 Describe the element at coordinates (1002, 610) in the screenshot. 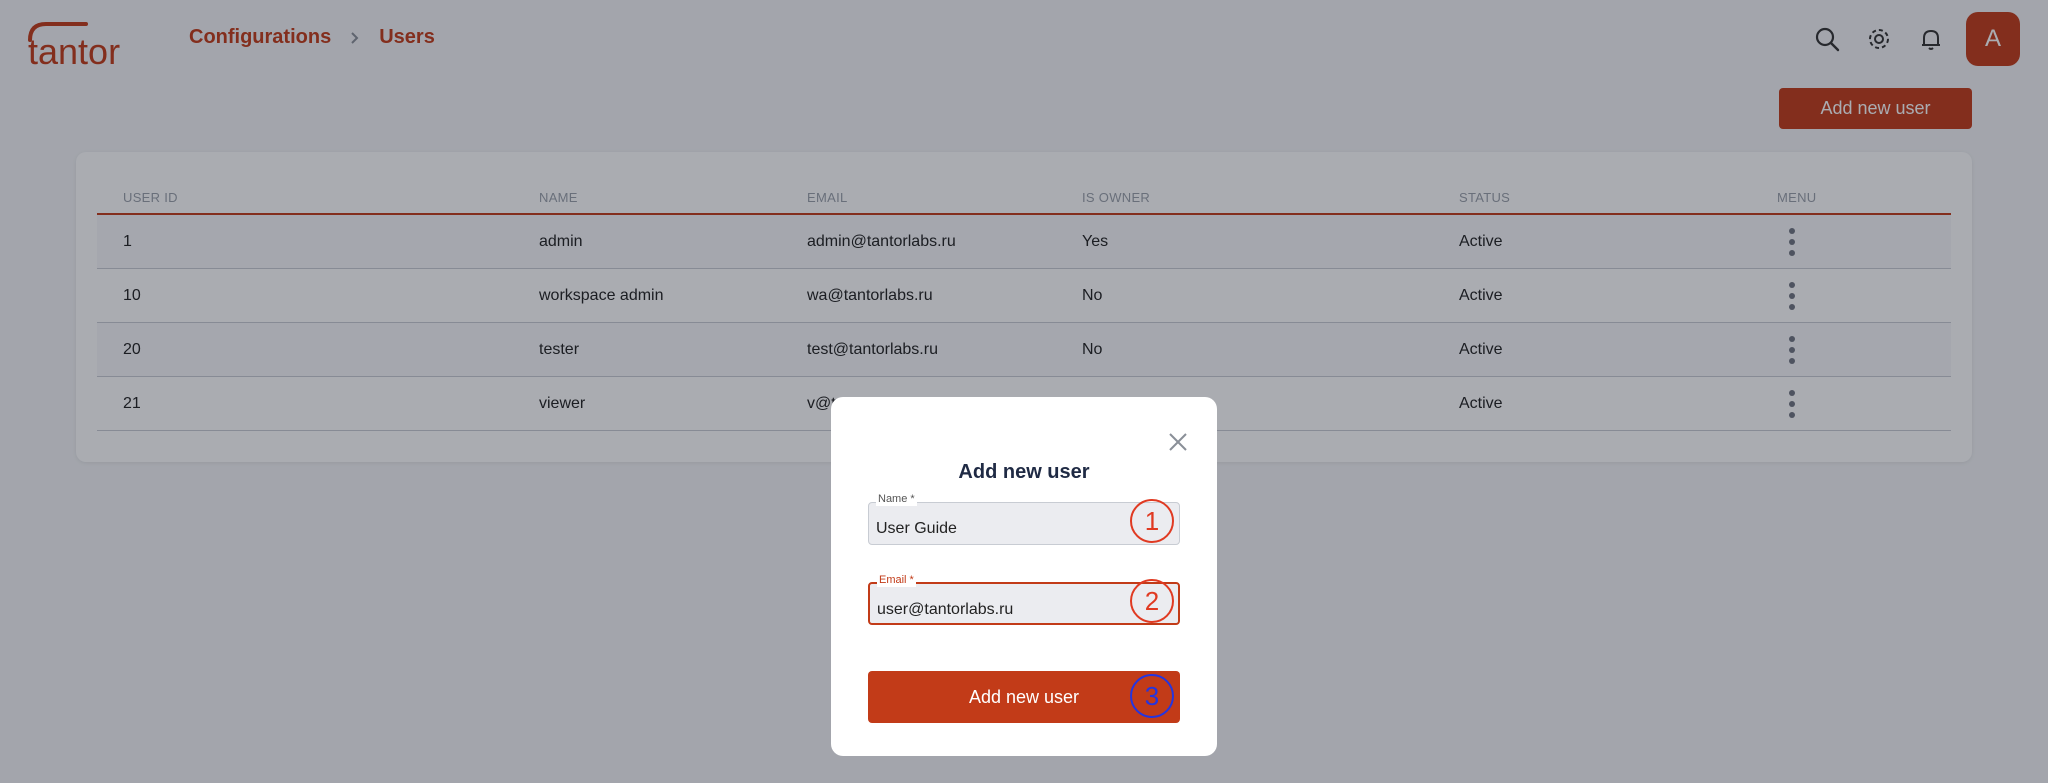

I see `email-input` at that location.